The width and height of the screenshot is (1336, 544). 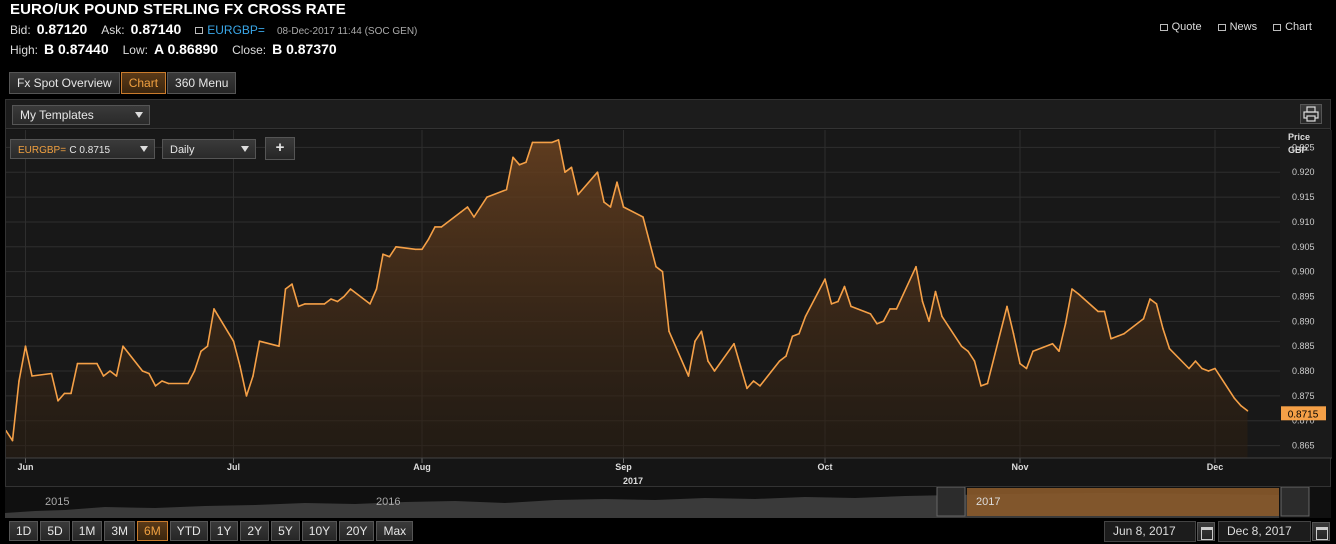 I want to click on tab-chart: Chart, so click(x=143, y=83).